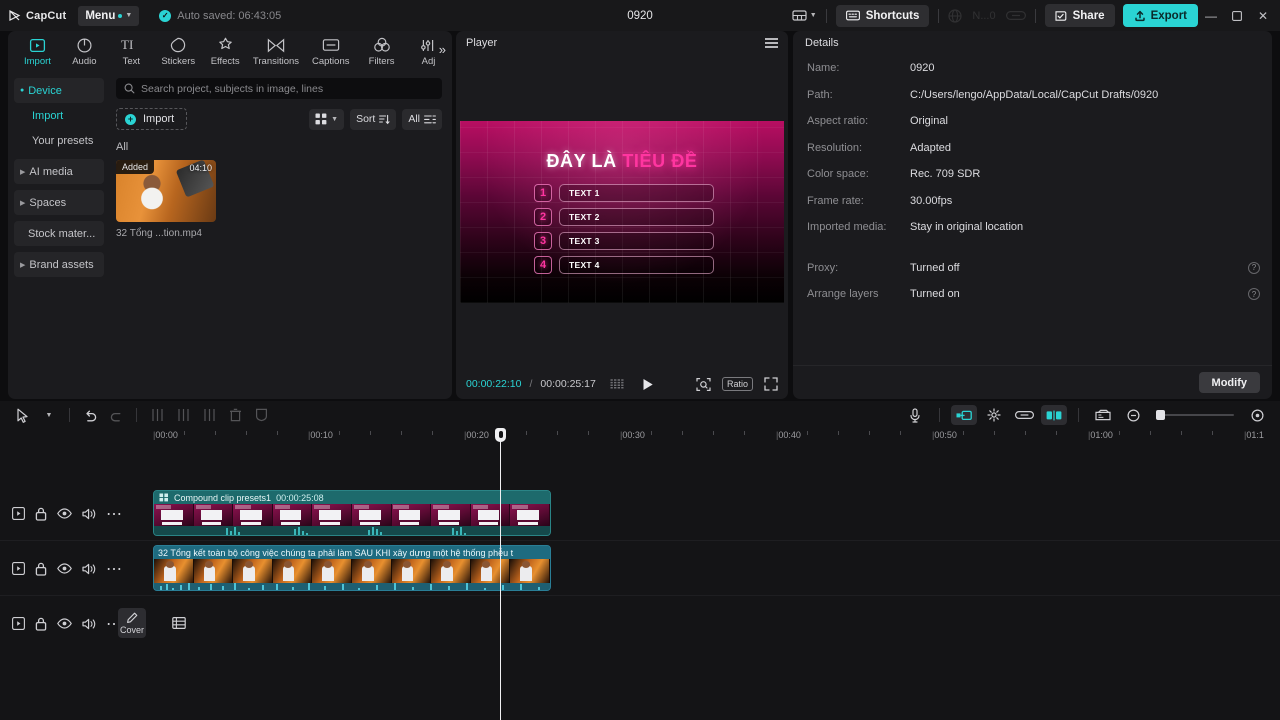 This screenshot has width=1280, height=720. What do you see at coordinates (1160, 15) in the screenshot?
I see `export-button: Export` at bounding box center [1160, 15].